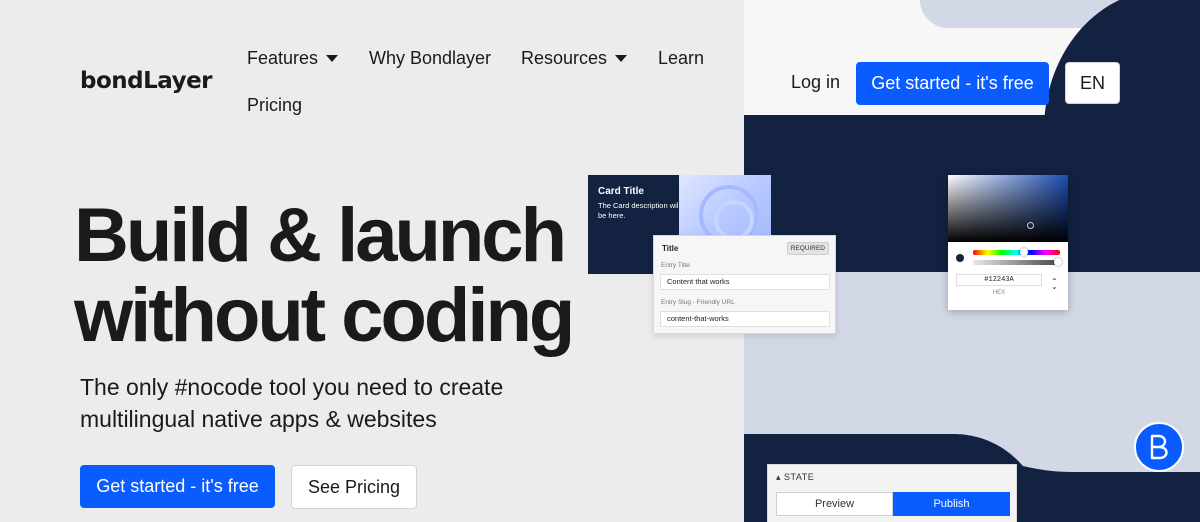  What do you see at coordinates (734, 220) in the screenshot?
I see `abstract-shape-icon` at bounding box center [734, 220].